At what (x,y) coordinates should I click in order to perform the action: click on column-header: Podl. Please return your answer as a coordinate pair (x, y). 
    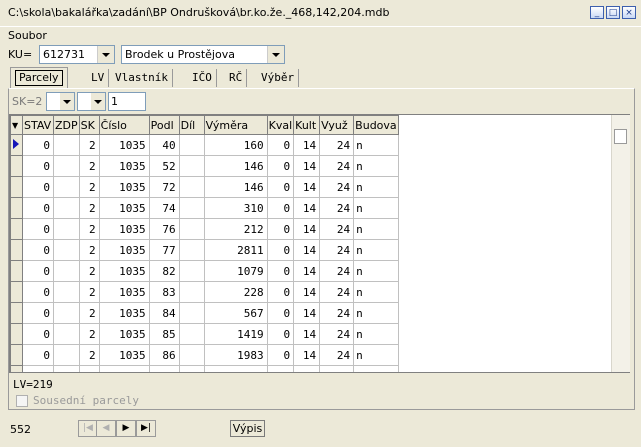
    Looking at the image, I should click on (164, 125).